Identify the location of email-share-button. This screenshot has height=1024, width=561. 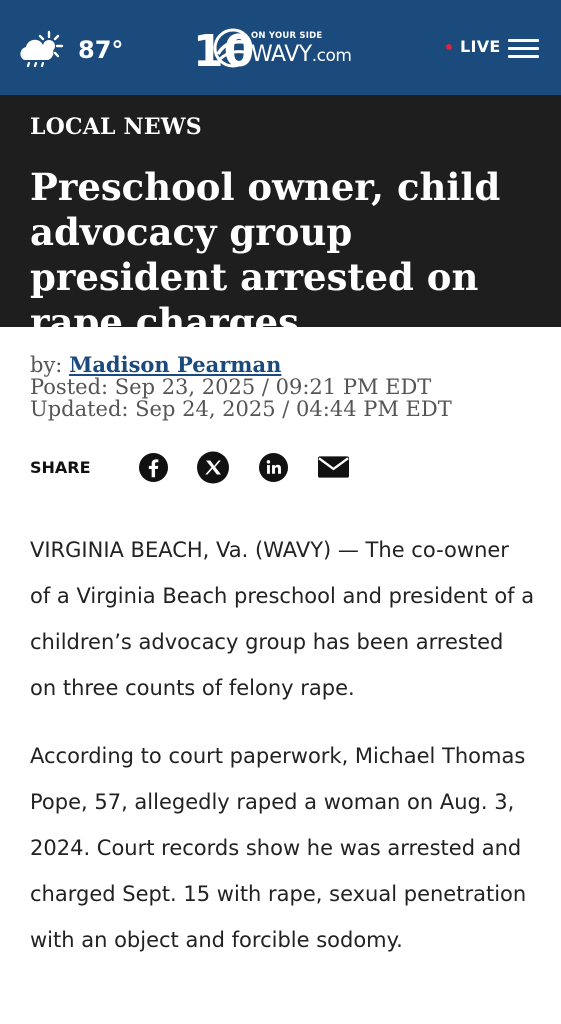
(333, 467).